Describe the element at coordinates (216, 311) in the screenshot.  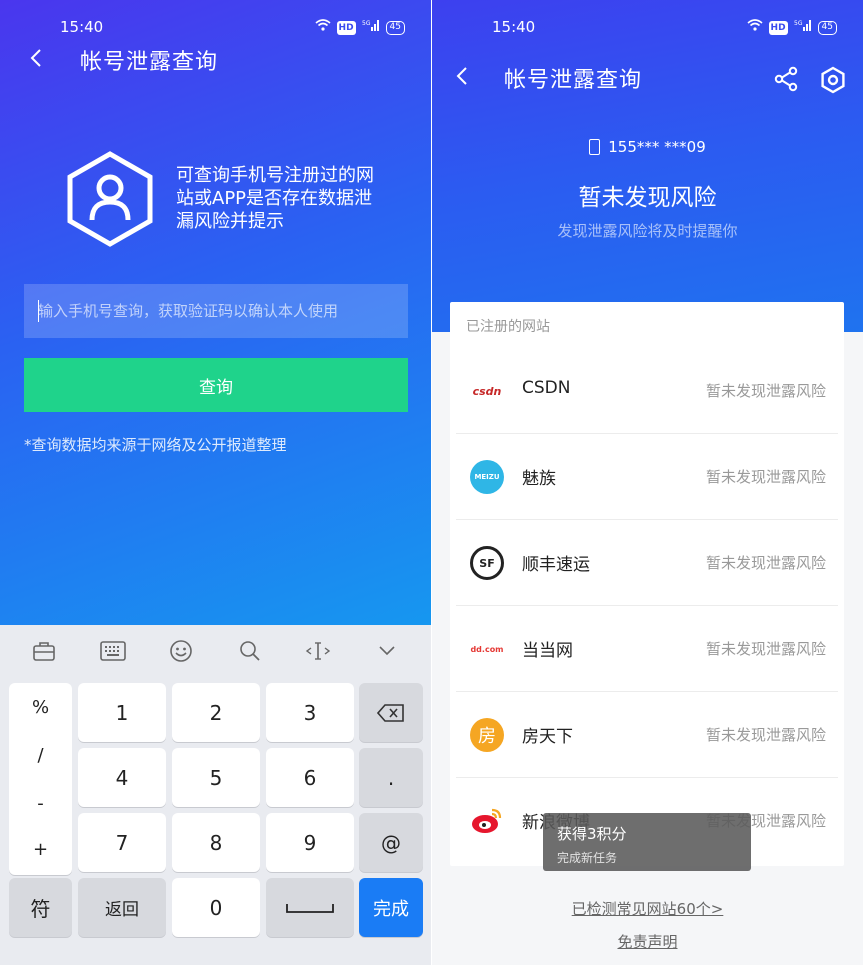
I see `phone-number-input` at that location.